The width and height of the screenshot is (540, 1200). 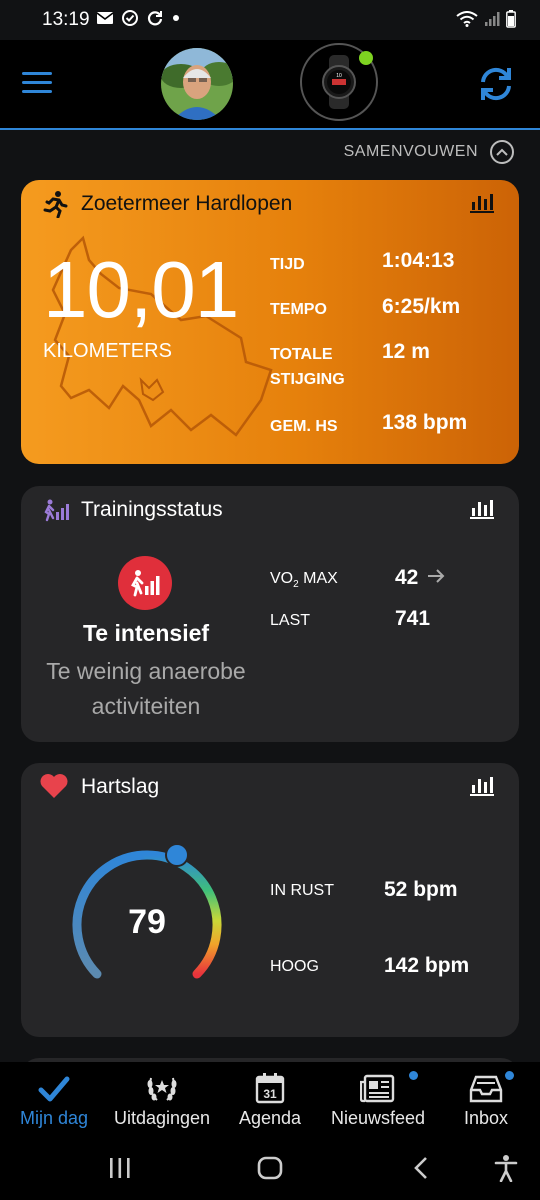 What do you see at coordinates (421, 1170) in the screenshot?
I see `back-icon` at bounding box center [421, 1170].